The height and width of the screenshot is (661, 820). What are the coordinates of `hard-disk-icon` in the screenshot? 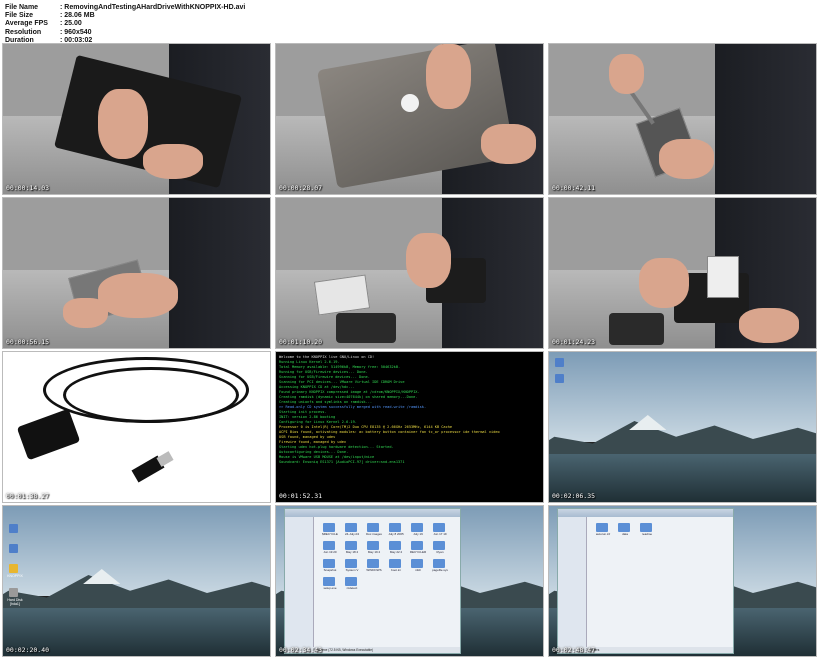 It's located at (13, 592).